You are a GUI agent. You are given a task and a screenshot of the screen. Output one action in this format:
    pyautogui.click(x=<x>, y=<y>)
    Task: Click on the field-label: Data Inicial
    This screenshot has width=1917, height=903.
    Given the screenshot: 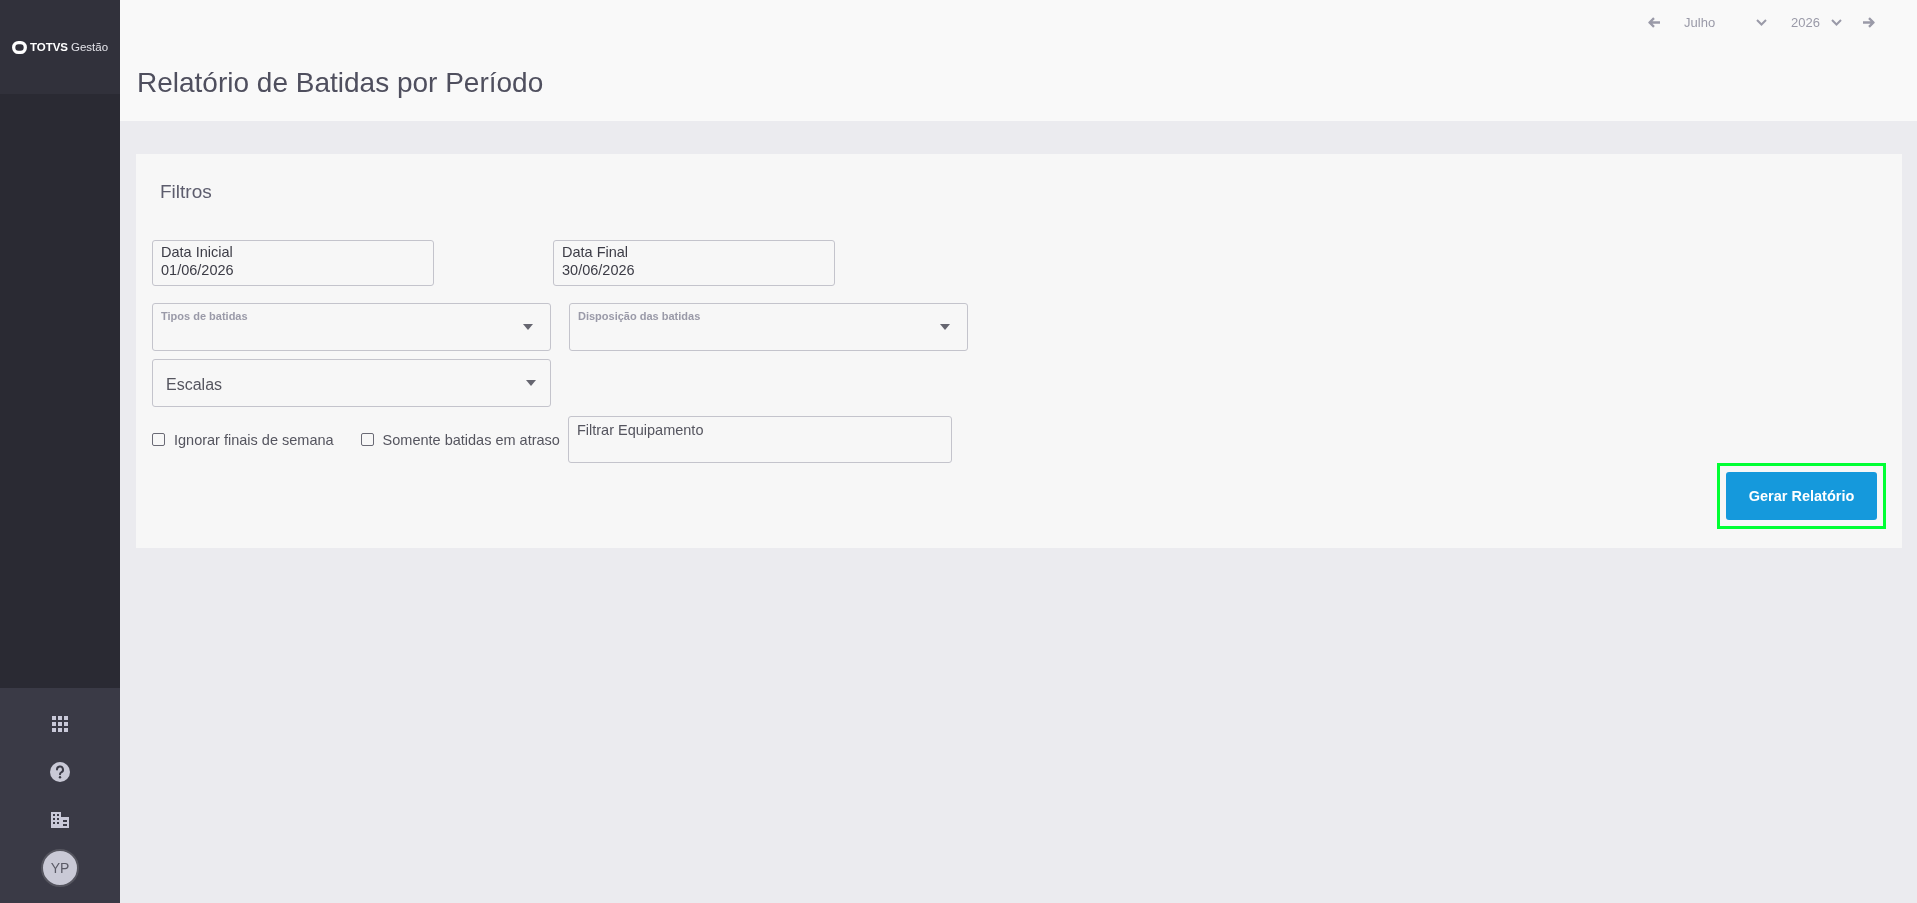 What is the action you would take?
    pyautogui.click(x=197, y=252)
    